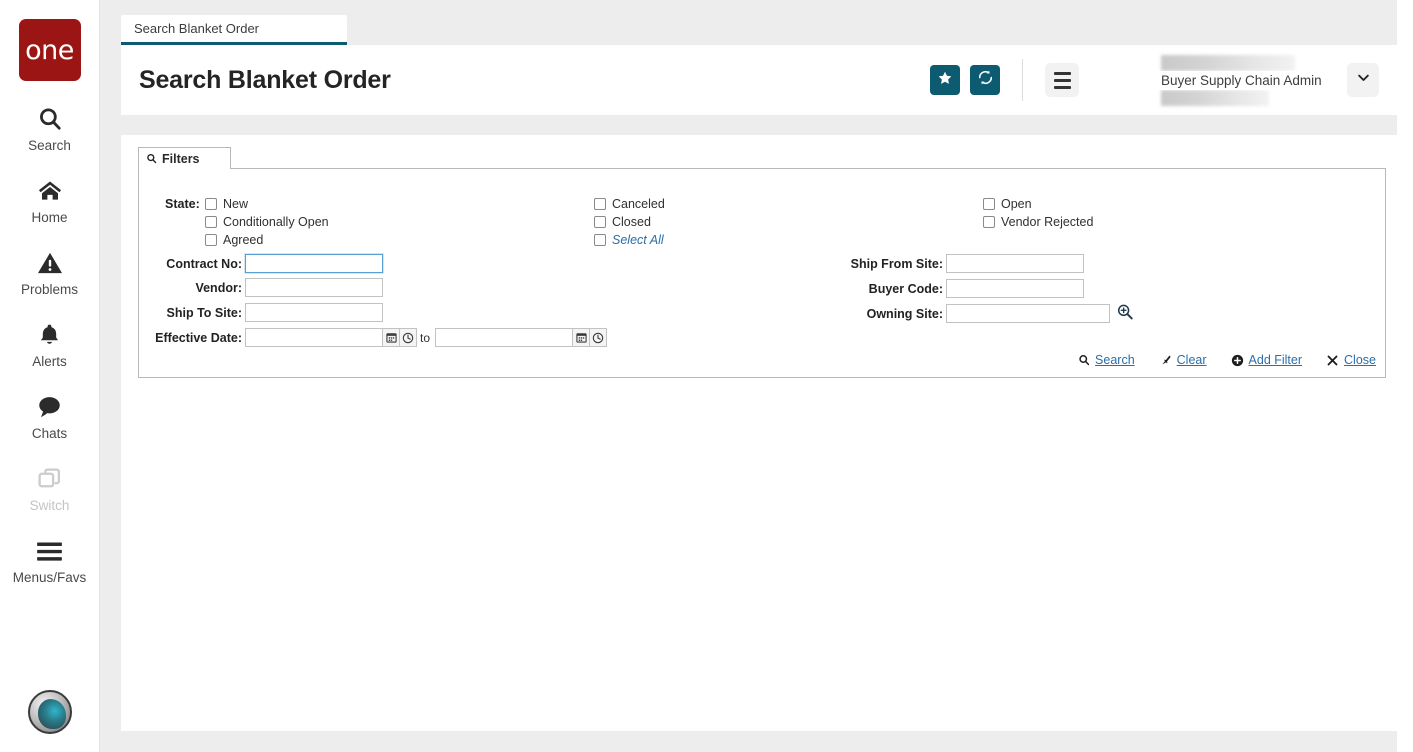  What do you see at coordinates (276, 222) in the screenshot?
I see `checkbox-label: Conditionally Open` at bounding box center [276, 222].